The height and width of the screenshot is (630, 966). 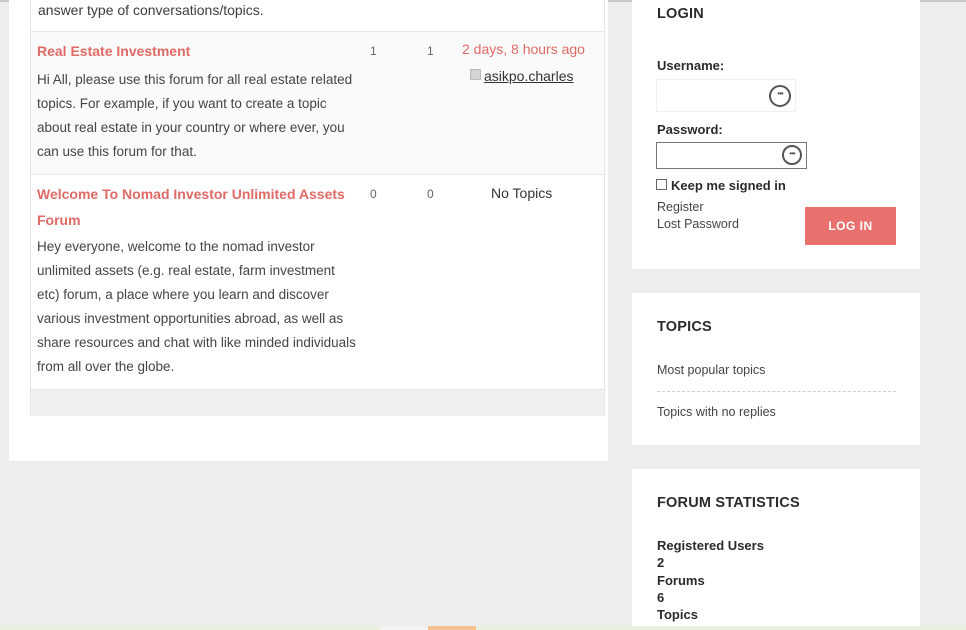 I want to click on login-title: LOGIN, so click(x=680, y=14).